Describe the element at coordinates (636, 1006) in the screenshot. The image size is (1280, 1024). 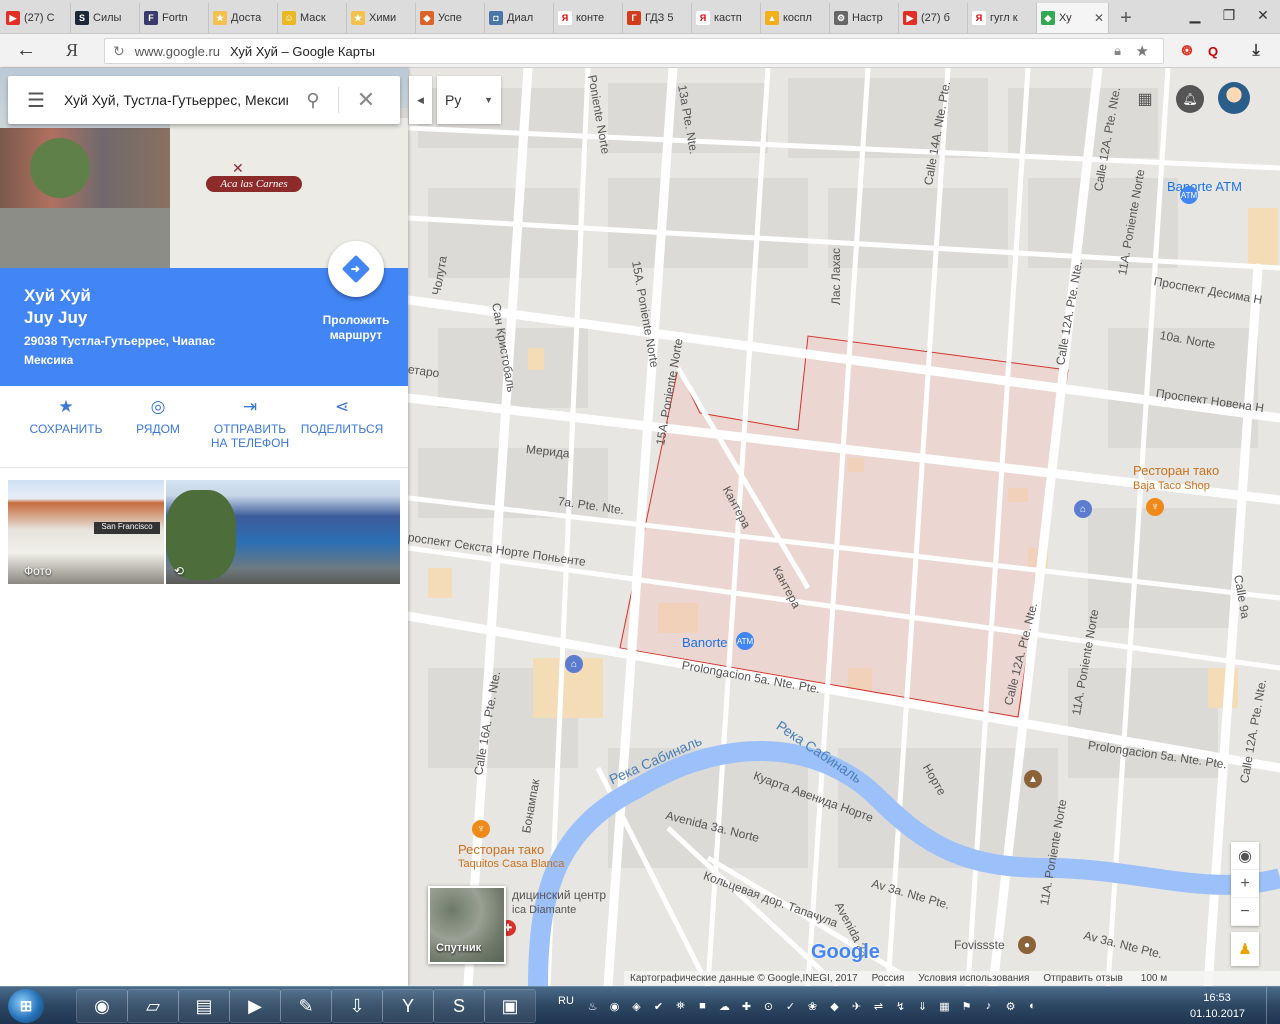
I see `tray-icon: ◈` at that location.